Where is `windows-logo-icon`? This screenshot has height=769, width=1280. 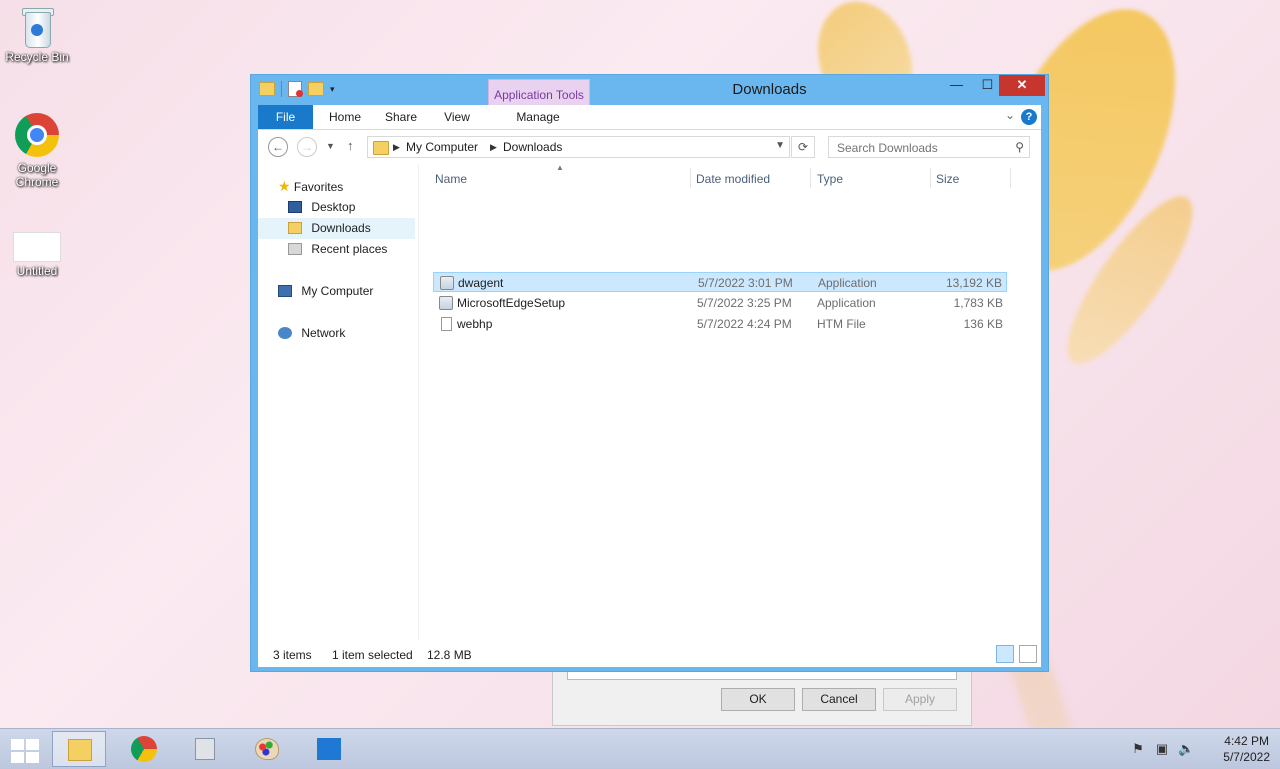
windows-logo-icon is located at coordinates (25, 751).